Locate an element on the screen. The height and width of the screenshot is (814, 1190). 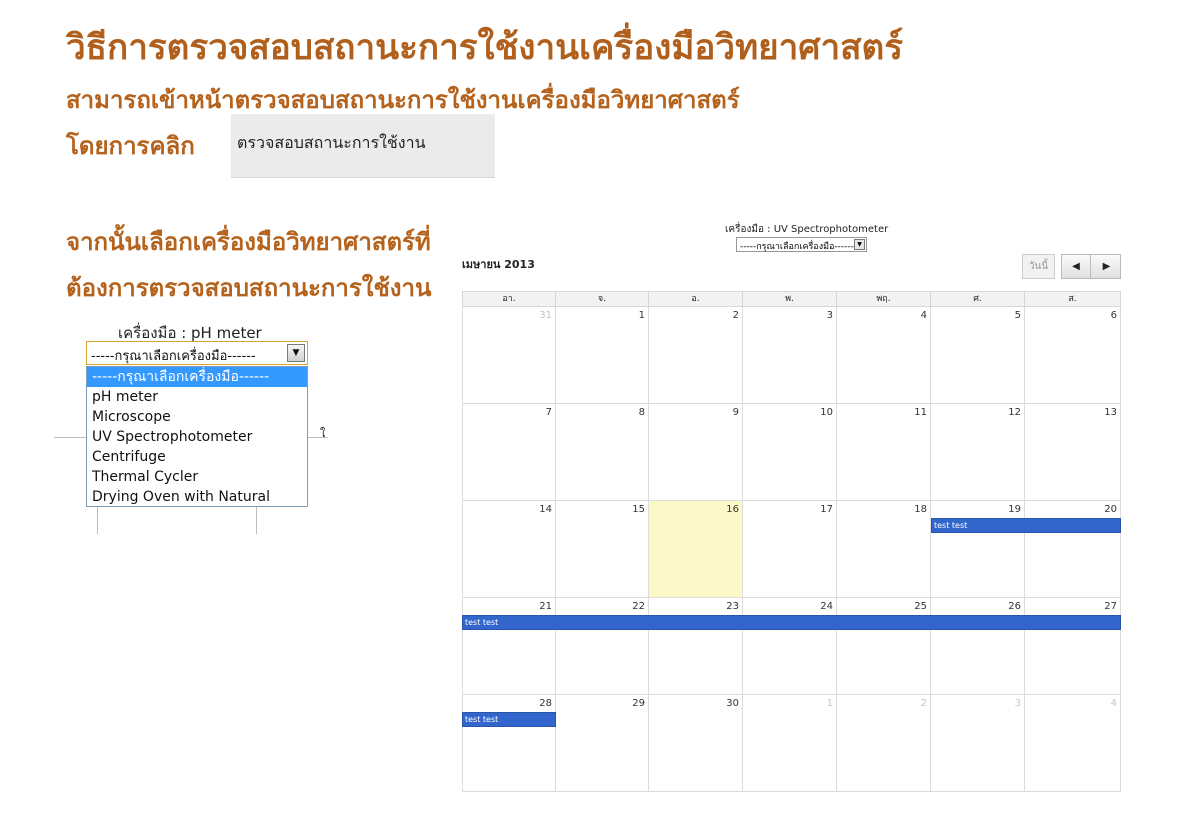
instrument-option: Microscope is located at coordinates (197, 417).